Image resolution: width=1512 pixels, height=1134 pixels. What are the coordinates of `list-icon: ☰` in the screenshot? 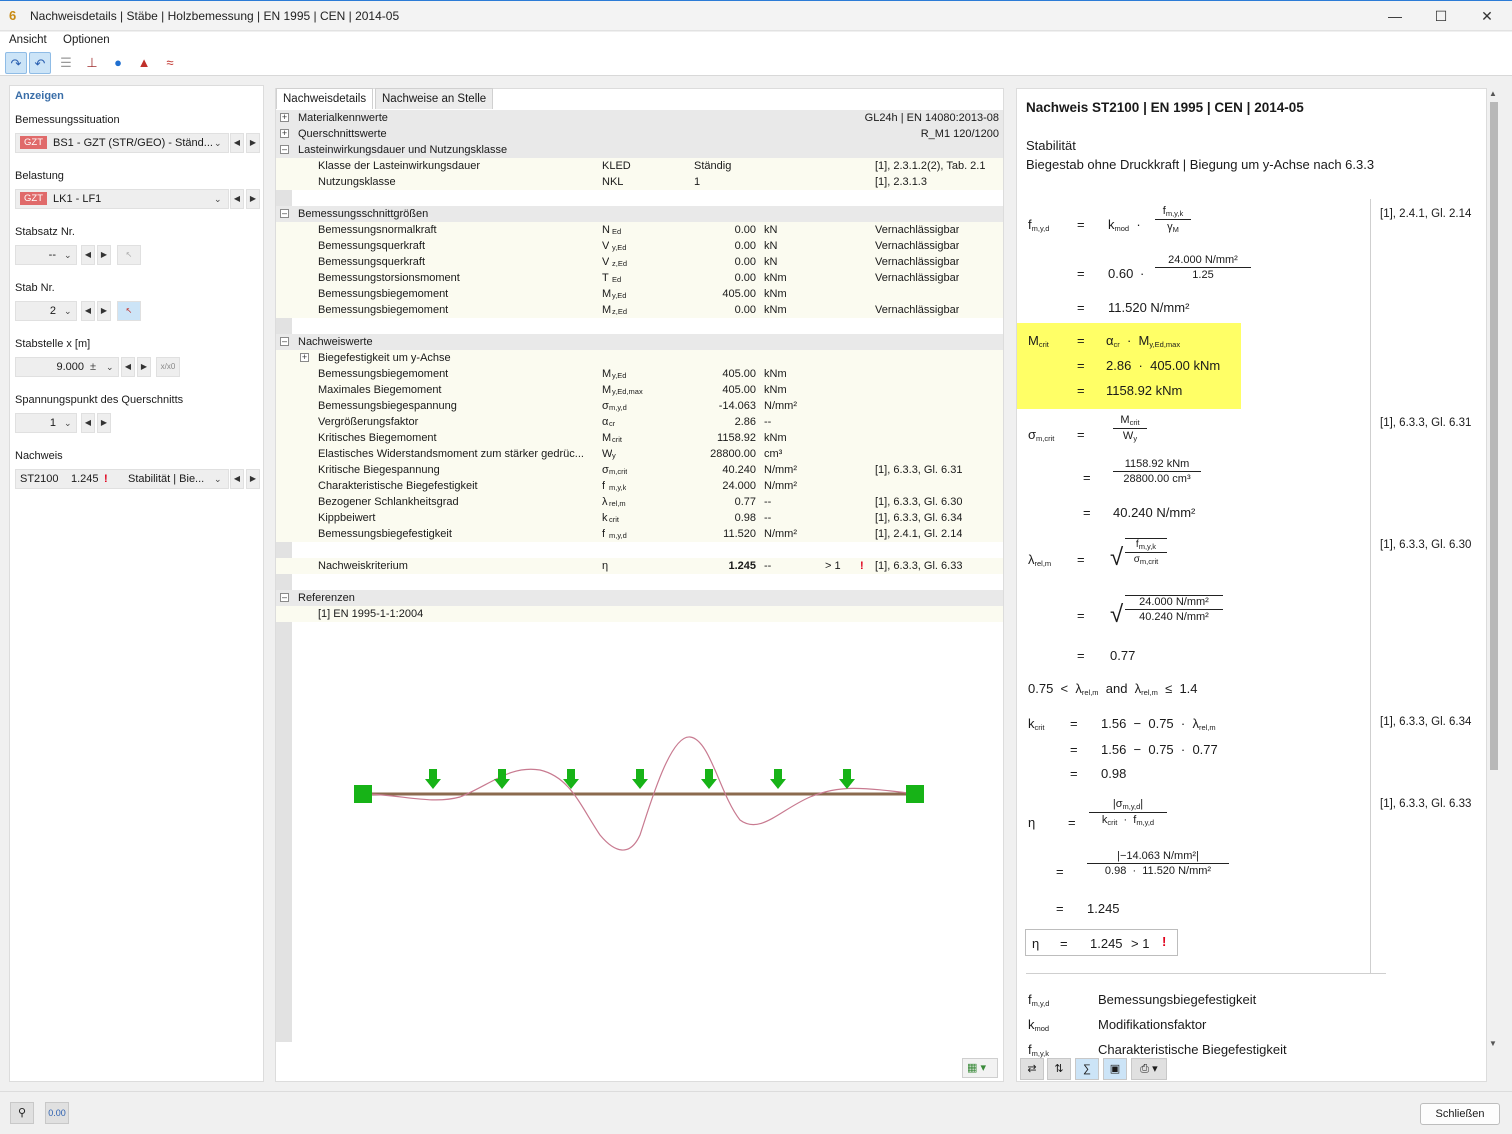 It's located at (66, 63).